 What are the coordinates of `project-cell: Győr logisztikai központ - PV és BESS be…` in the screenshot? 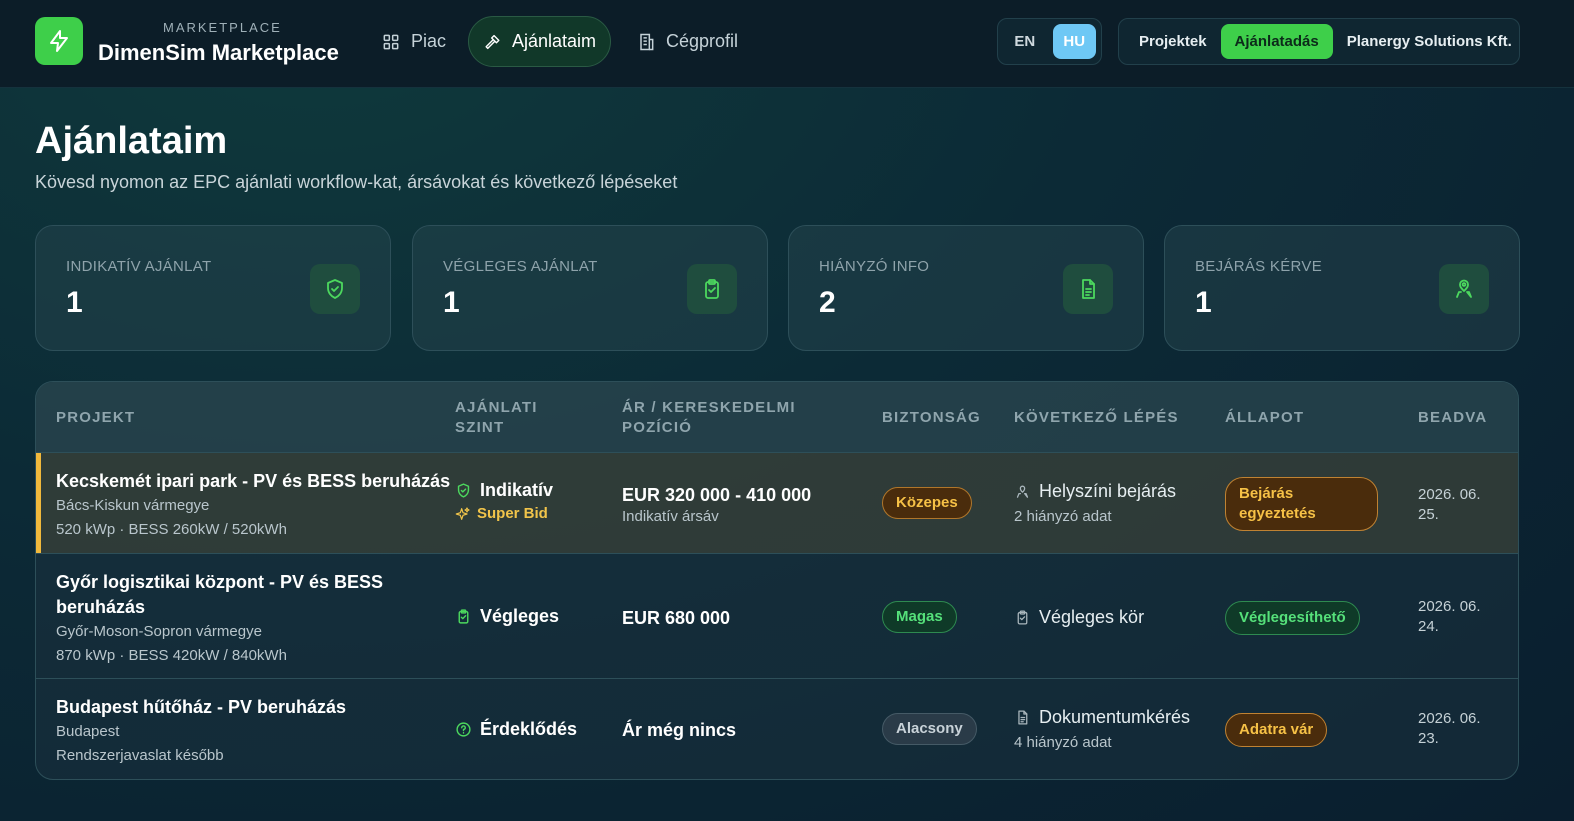 It's located at (226, 619).